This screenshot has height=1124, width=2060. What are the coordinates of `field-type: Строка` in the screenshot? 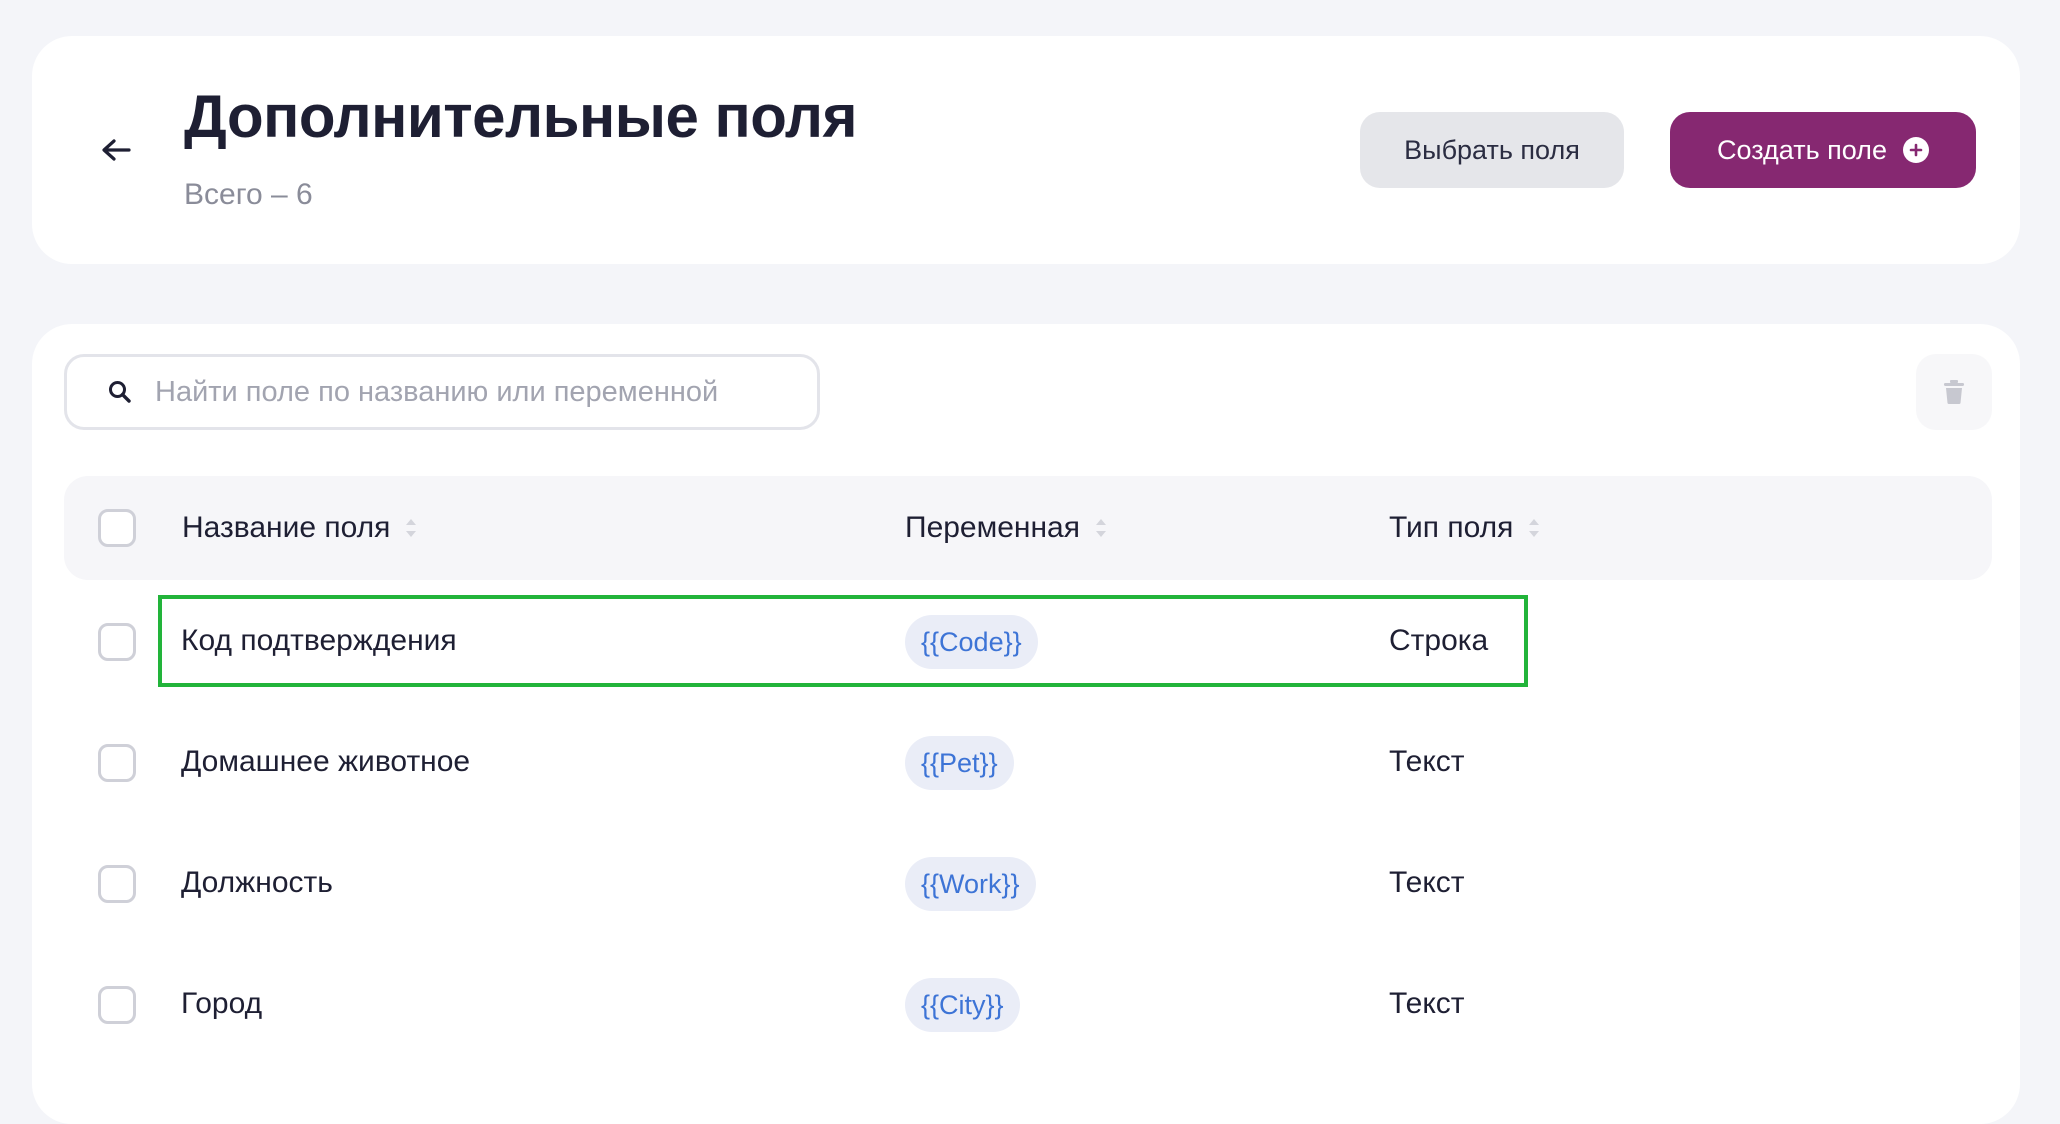 It's located at (1439, 640).